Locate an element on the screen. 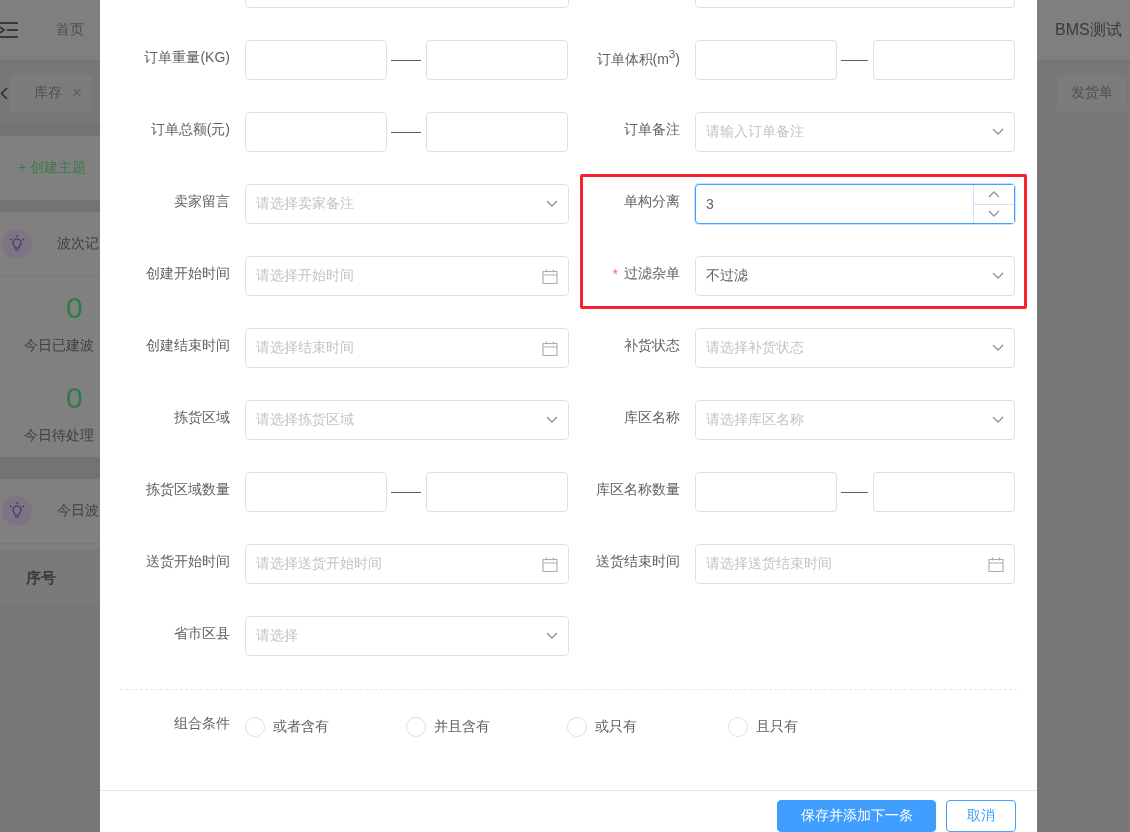  field-label: 单构分离 is located at coordinates (652, 202).